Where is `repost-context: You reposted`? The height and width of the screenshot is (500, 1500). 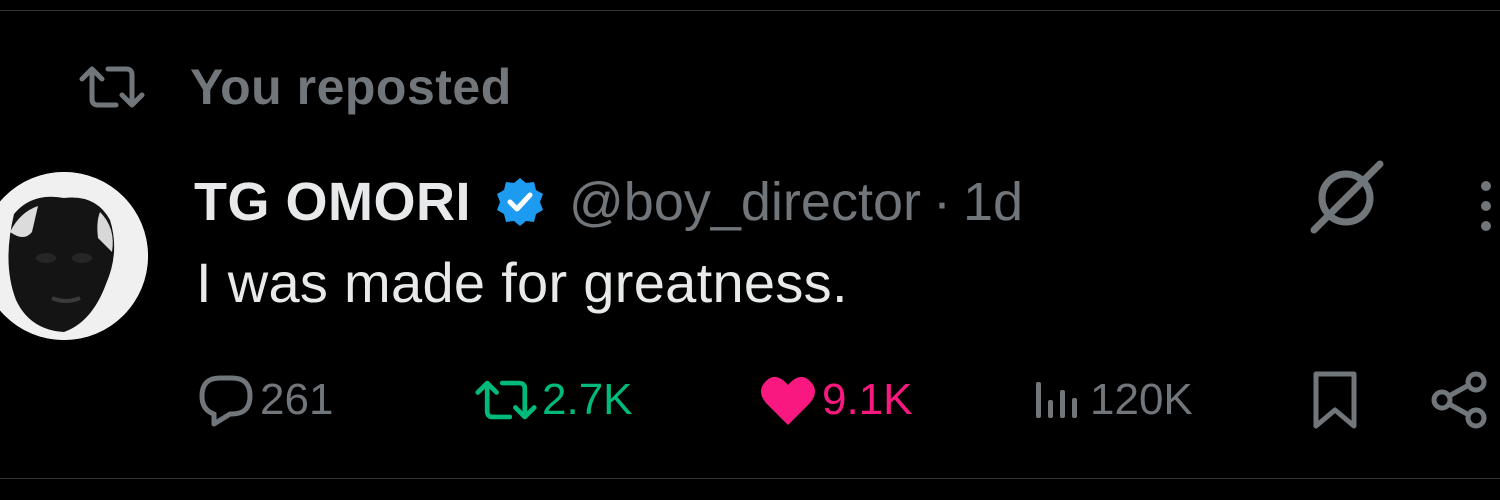
repost-context: You reposted is located at coordinates (295, 87).